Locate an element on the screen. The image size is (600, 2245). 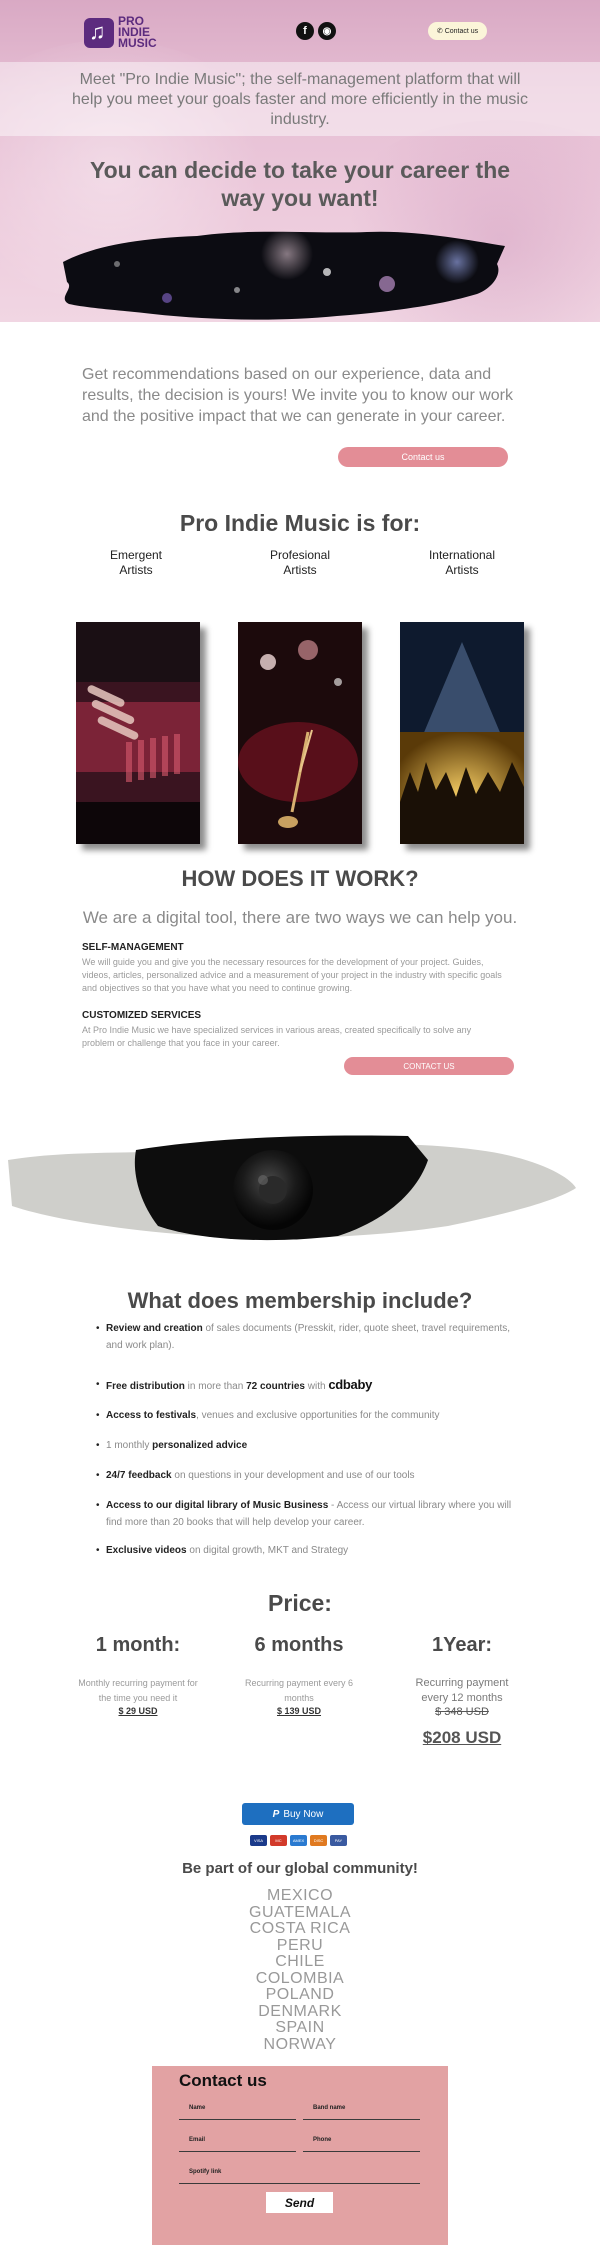
community-title: Be part of our global community! is located at coordinates (300, 1868).